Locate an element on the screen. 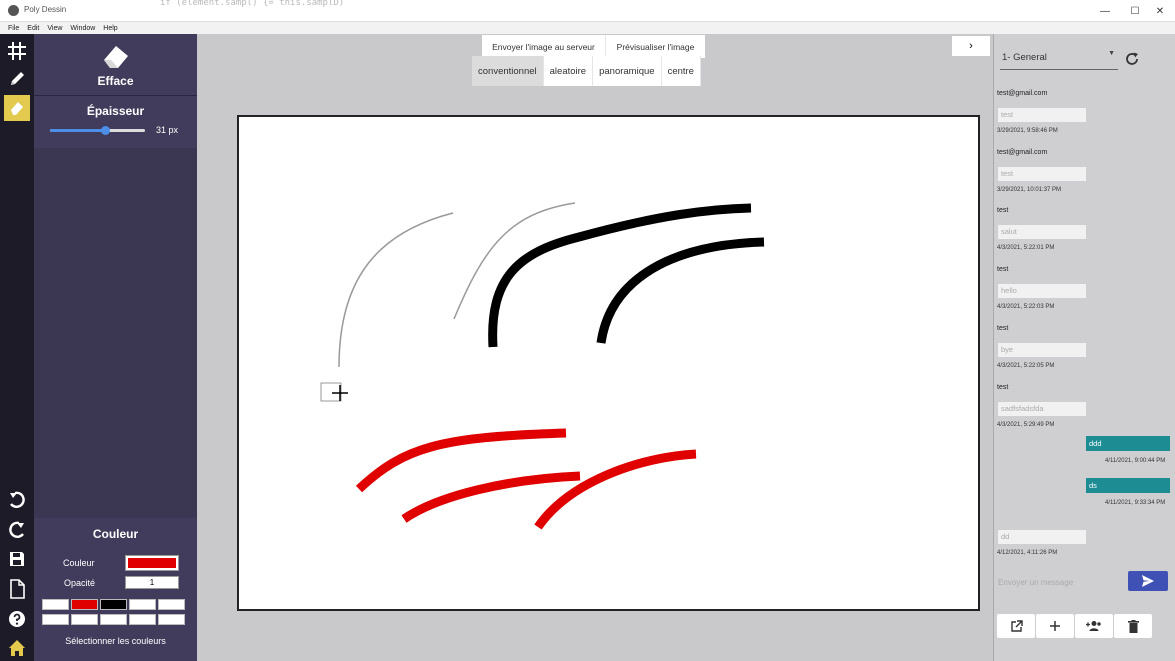 The width and height of the screenshot is (1175, 661). open-external-icon is located at coordinates (1016, 625).